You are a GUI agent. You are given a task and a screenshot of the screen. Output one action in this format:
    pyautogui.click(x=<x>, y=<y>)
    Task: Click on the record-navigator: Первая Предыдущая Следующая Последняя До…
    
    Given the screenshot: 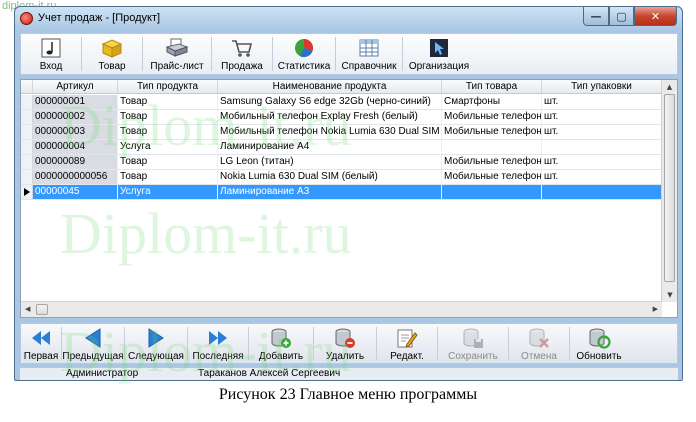 What is the action you would take?
    pyautogui.click(x=349, y=343)
    